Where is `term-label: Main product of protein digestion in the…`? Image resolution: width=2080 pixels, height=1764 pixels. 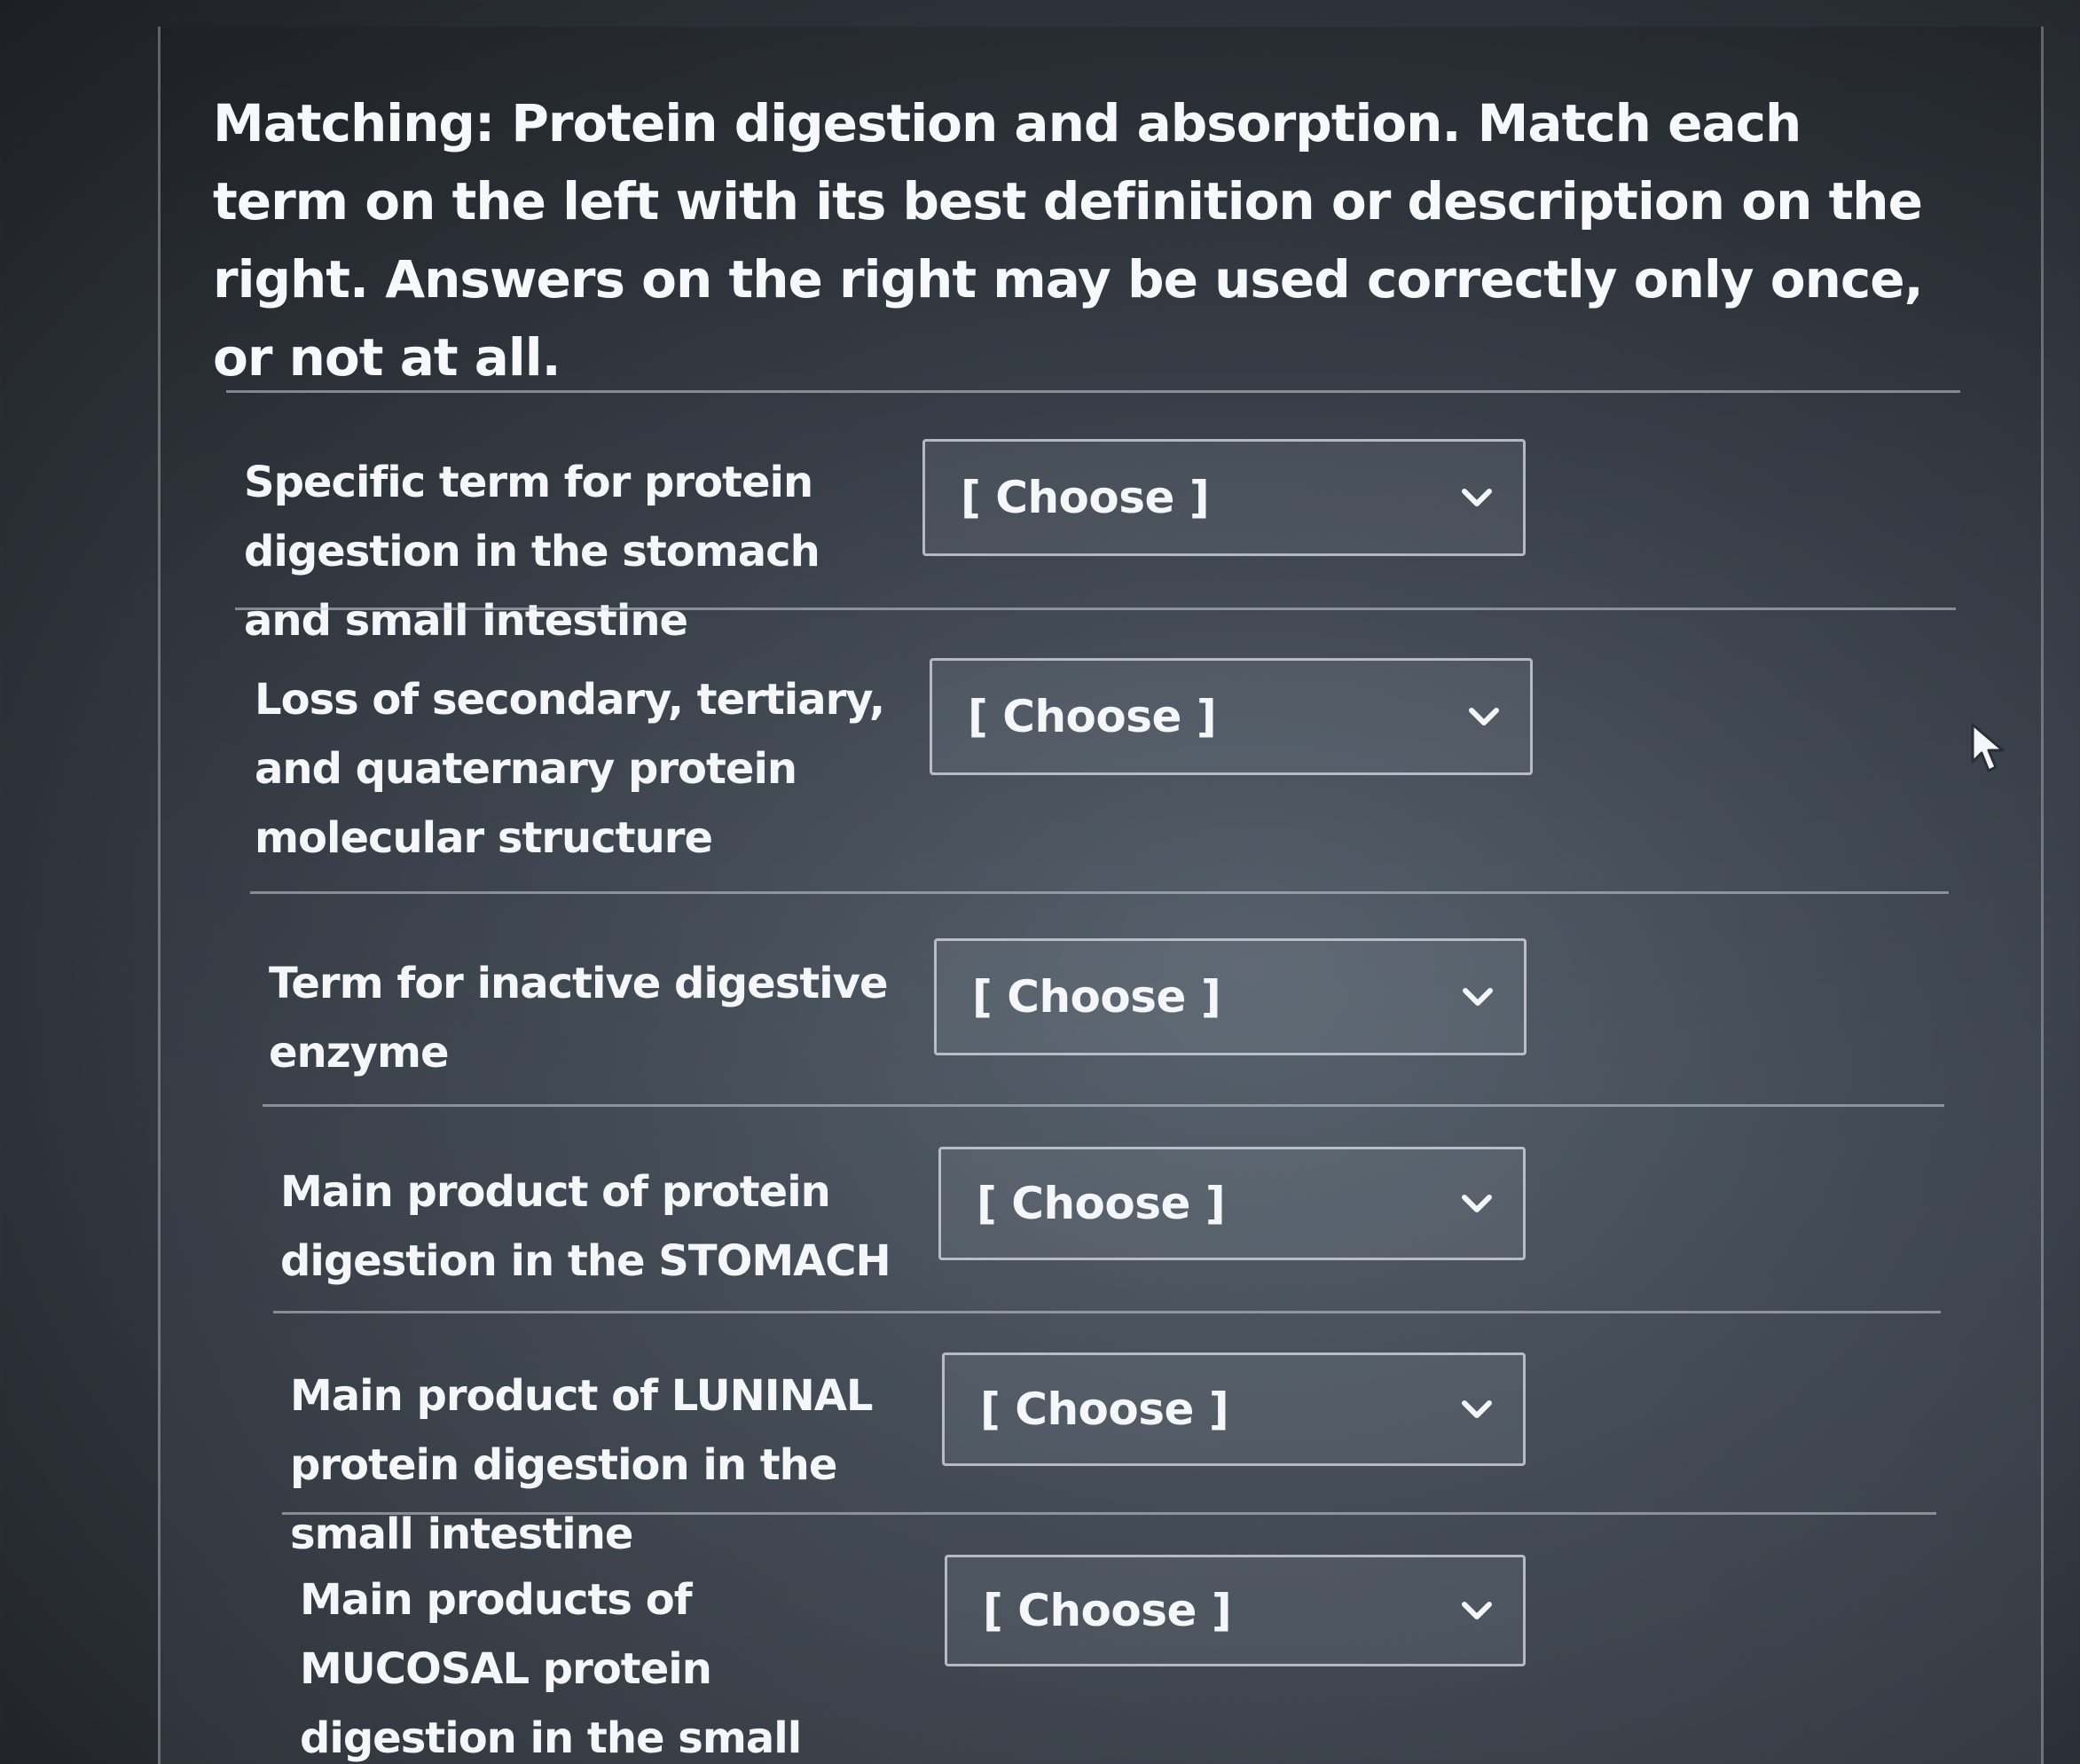
term-label: Main product of protein digestion in the… is located at coordinates (586, 1226).